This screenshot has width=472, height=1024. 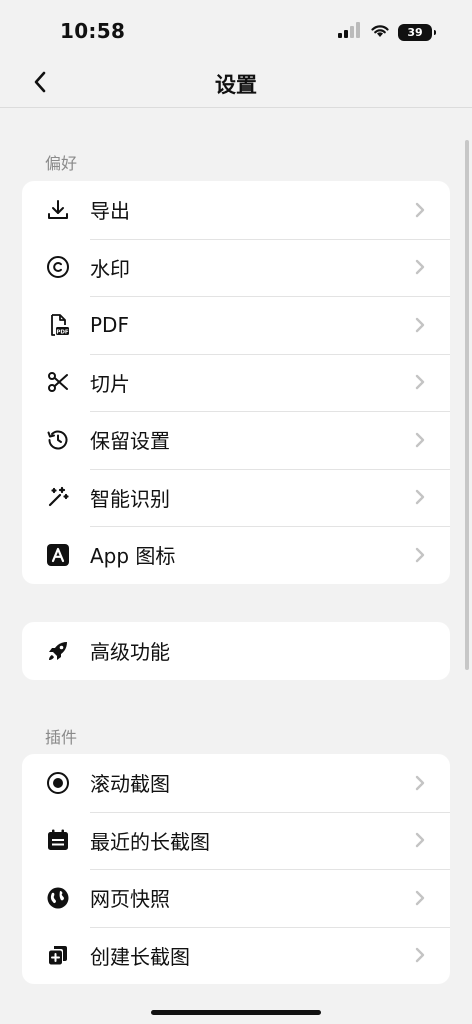 What do you see at coordinates (236, 440) in the screenshot?
I see `settings-row-retention: 保留设置` at bounding box center [236, 440].